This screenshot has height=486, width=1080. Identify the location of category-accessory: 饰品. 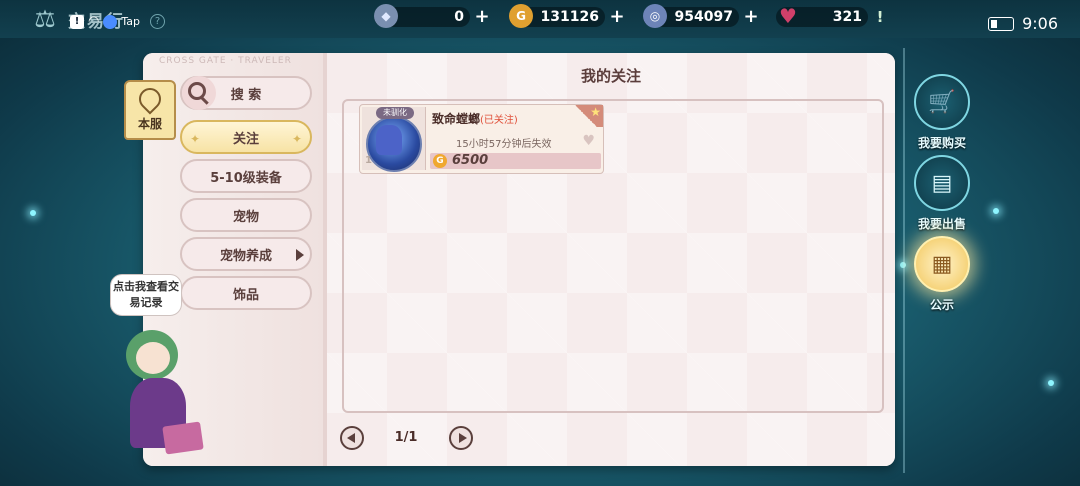
(246, 293).